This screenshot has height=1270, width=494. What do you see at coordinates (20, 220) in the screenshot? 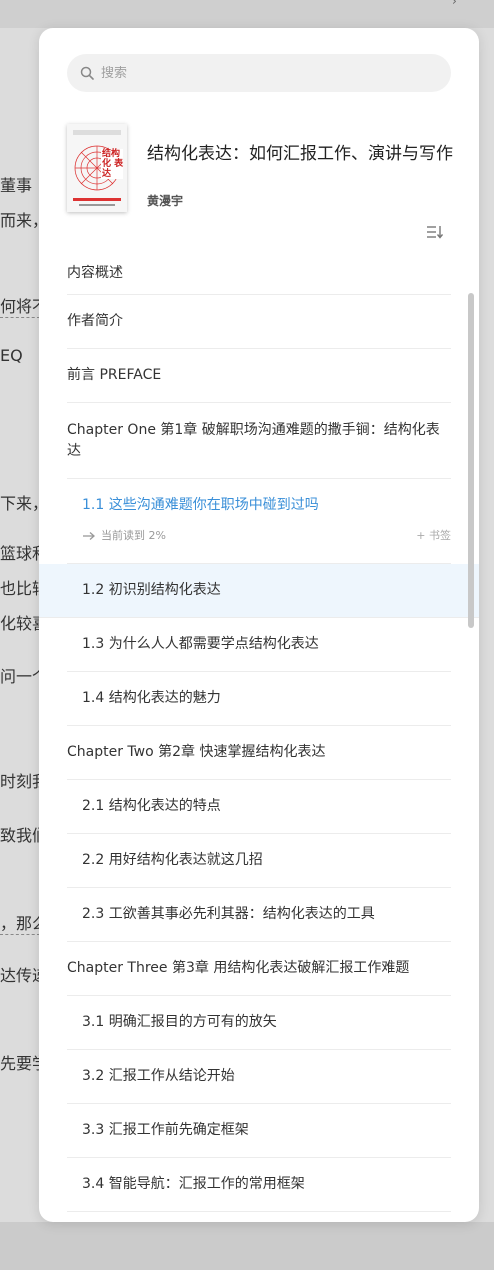
I see `bg-text-line: 而来，` at bounding box center [20, 220].